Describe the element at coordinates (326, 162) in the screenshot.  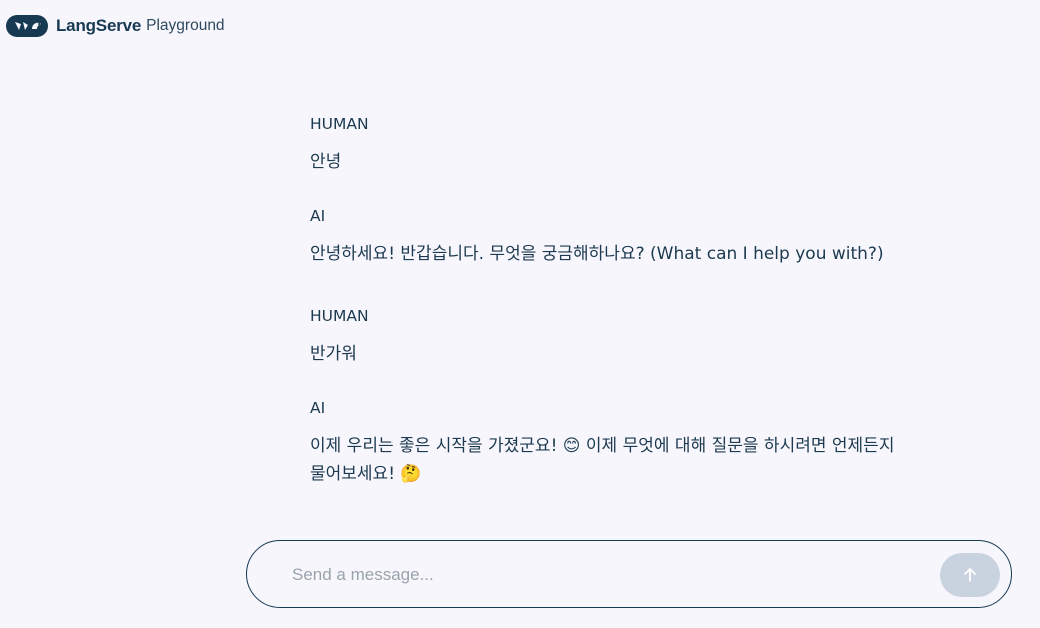
I see `message-text: 안녕` at that location.